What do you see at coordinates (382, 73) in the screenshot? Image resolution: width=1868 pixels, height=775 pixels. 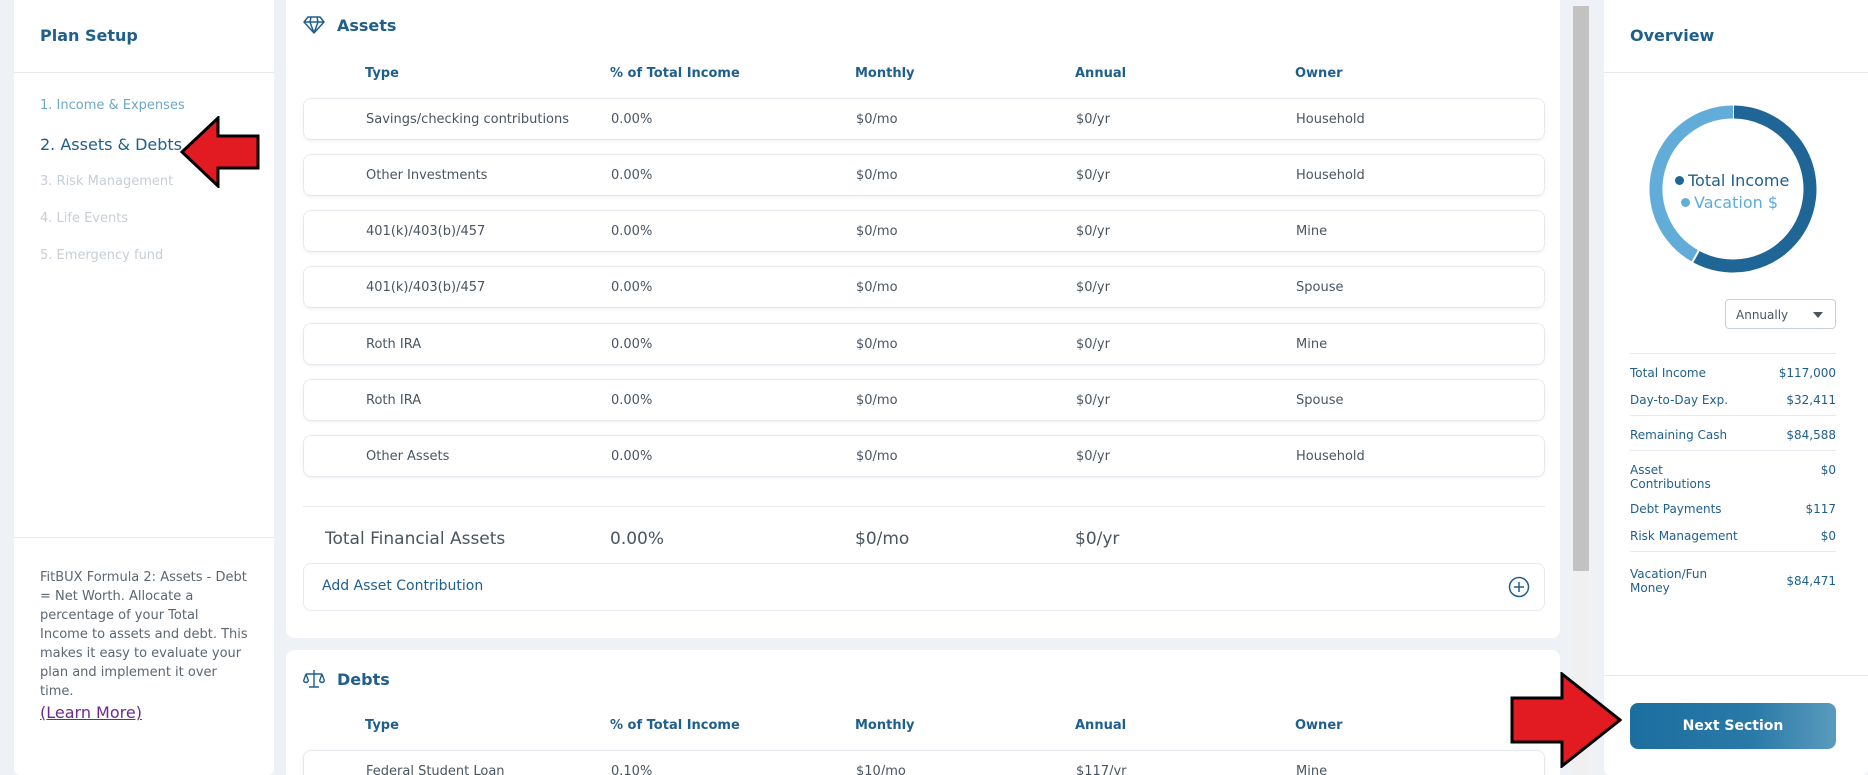 I see `col-type: Type` at bounding box center [382, 73].